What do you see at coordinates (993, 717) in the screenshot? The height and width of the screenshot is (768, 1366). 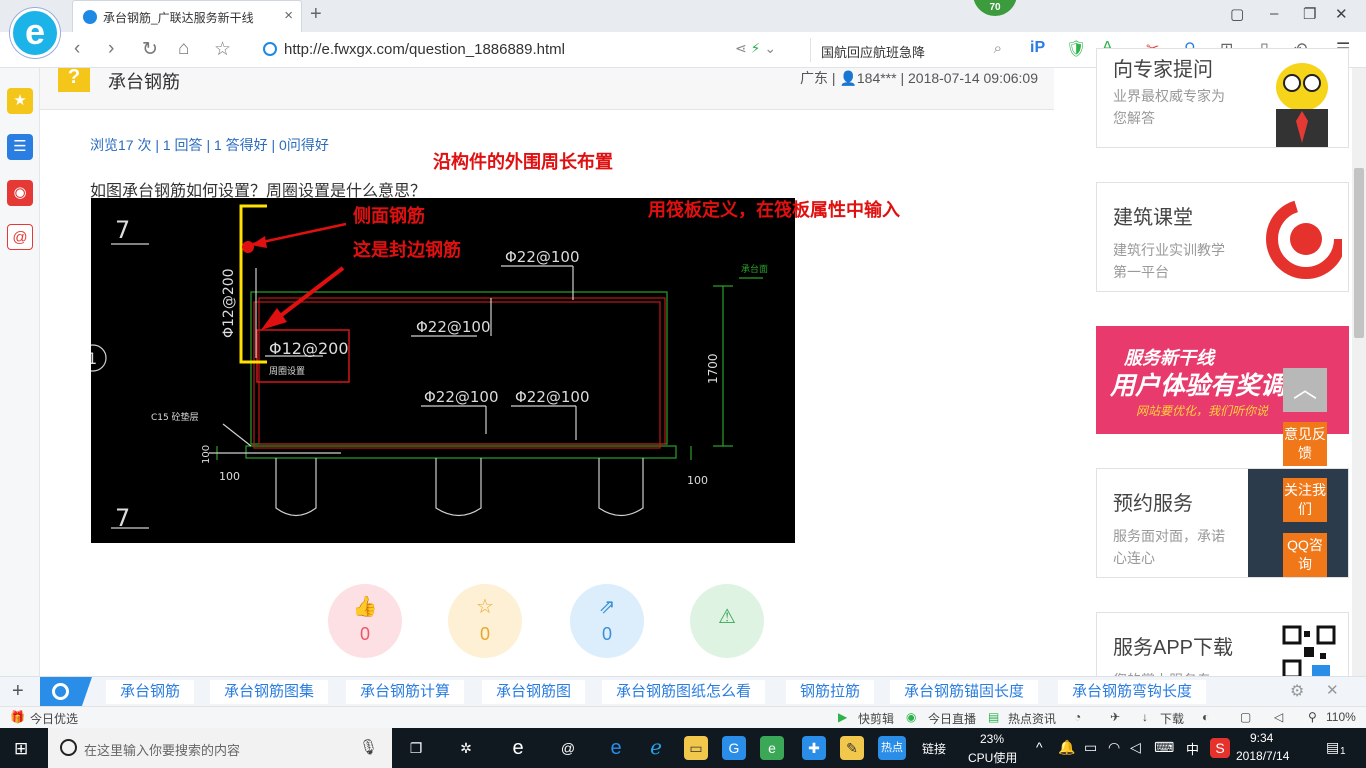 I see `news-icon: ▤` at bounding box center [993, 717].